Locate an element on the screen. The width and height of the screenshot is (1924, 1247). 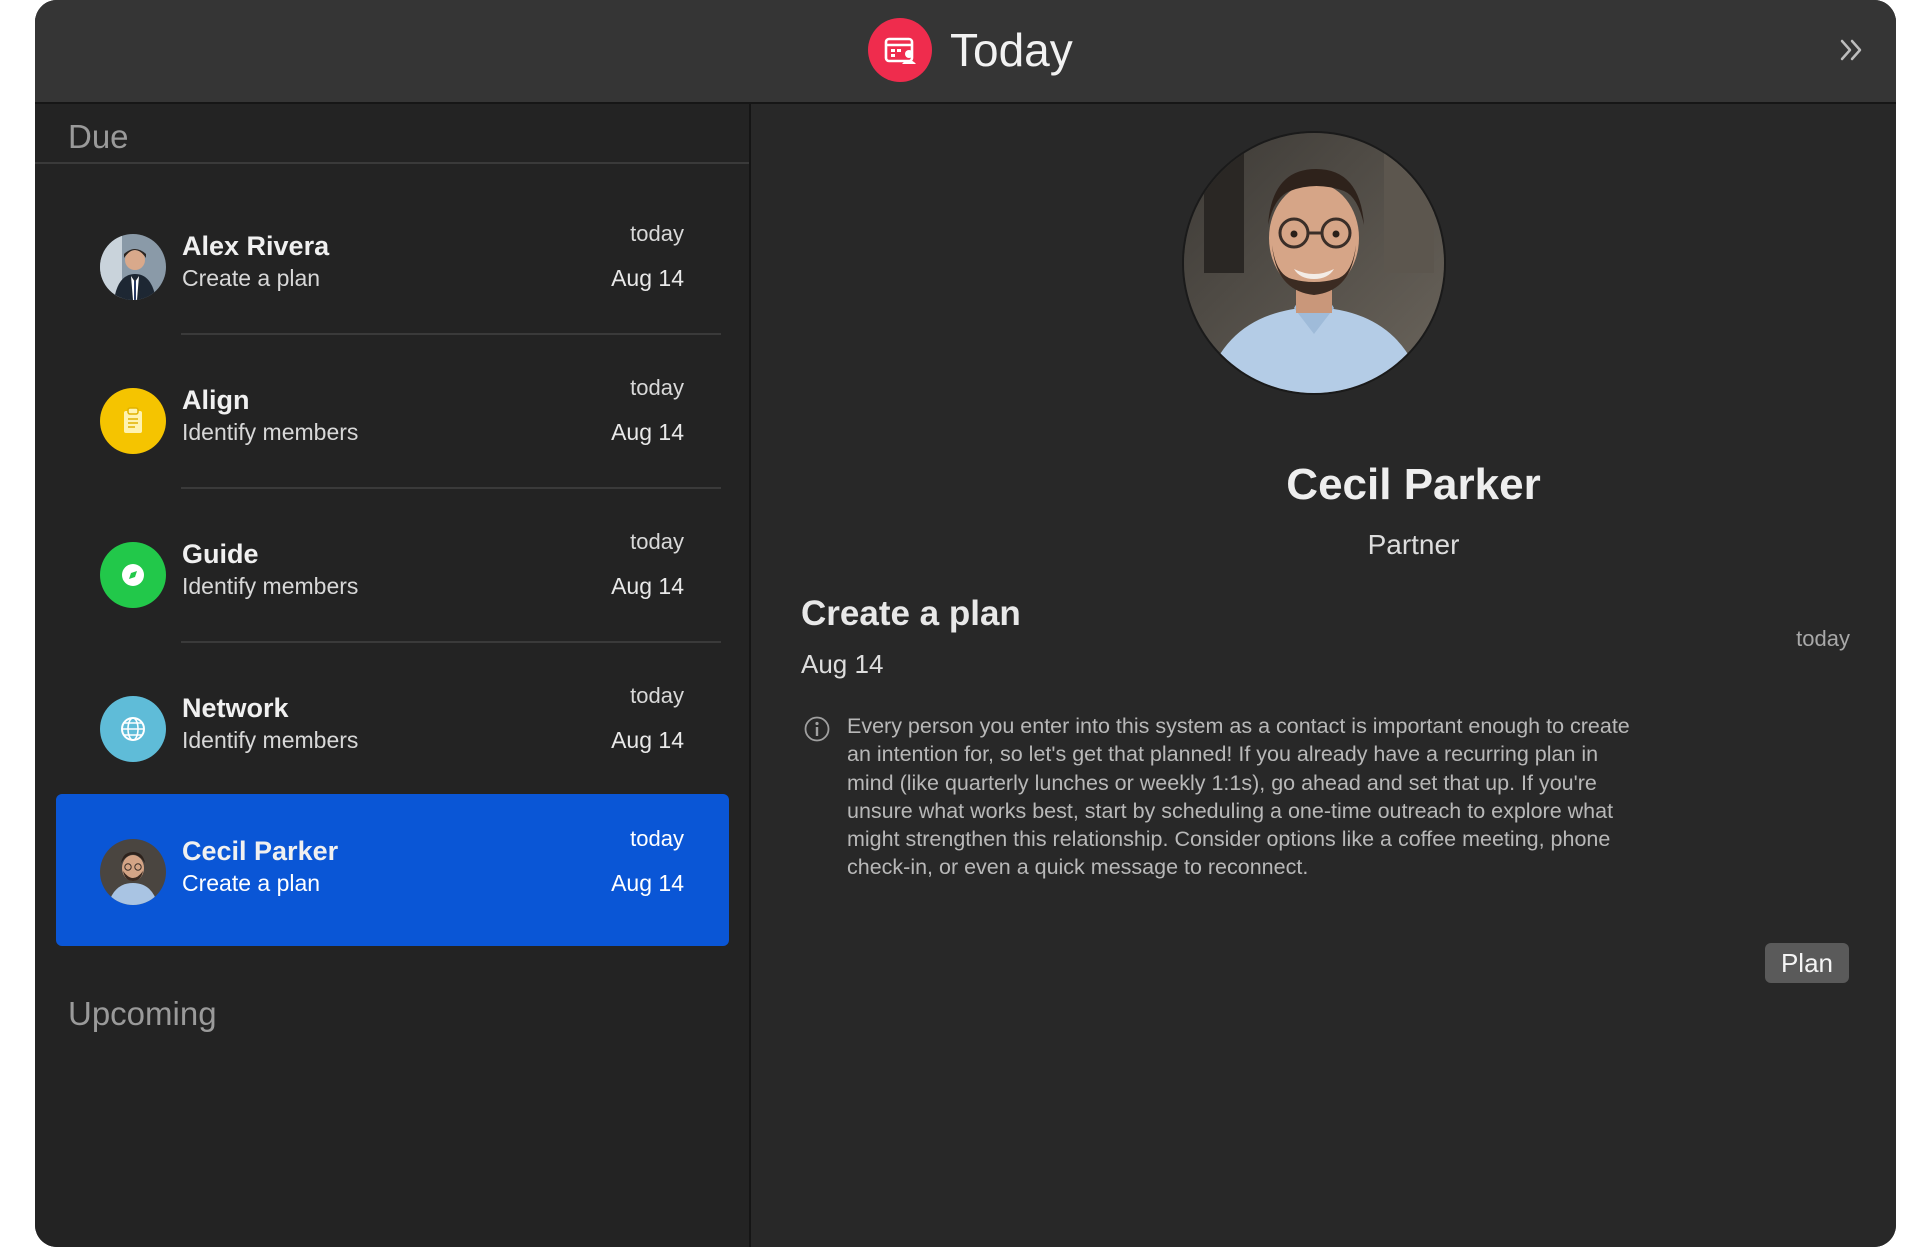
item-name: Guide is located at coordinates (220, 554).